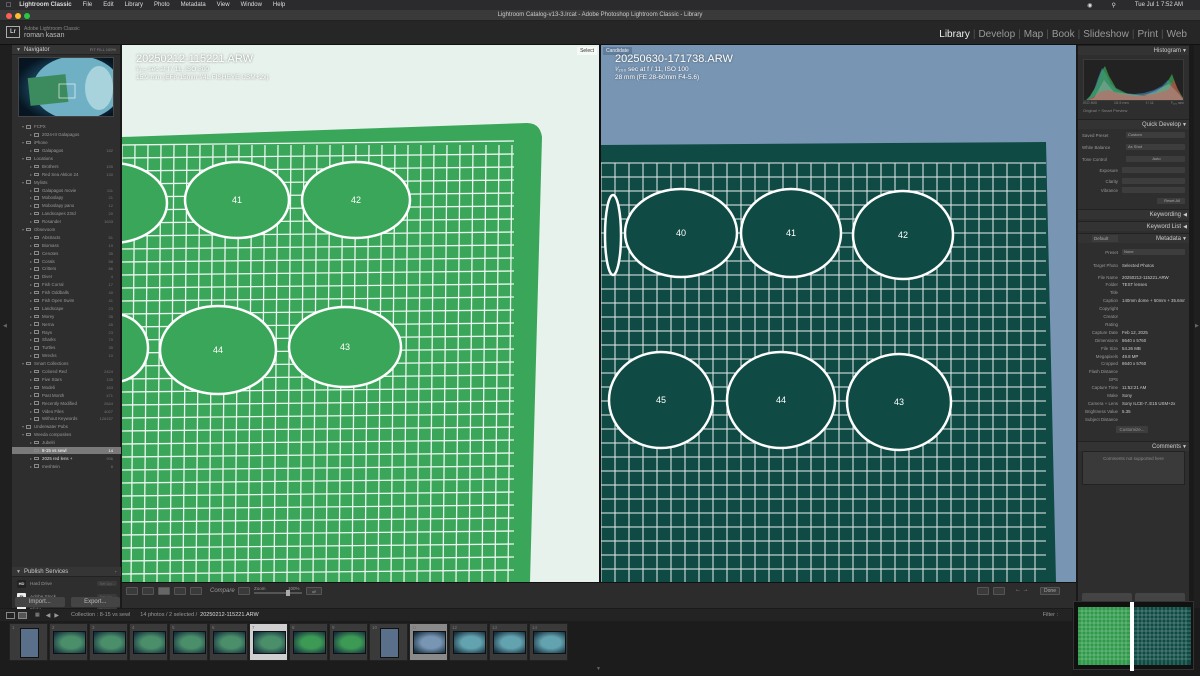  What do you see at coordinates (1153, 284) in the screenshot?
I see `metadata-field-value: TEST lenses` at bounding box center [1153, 284].